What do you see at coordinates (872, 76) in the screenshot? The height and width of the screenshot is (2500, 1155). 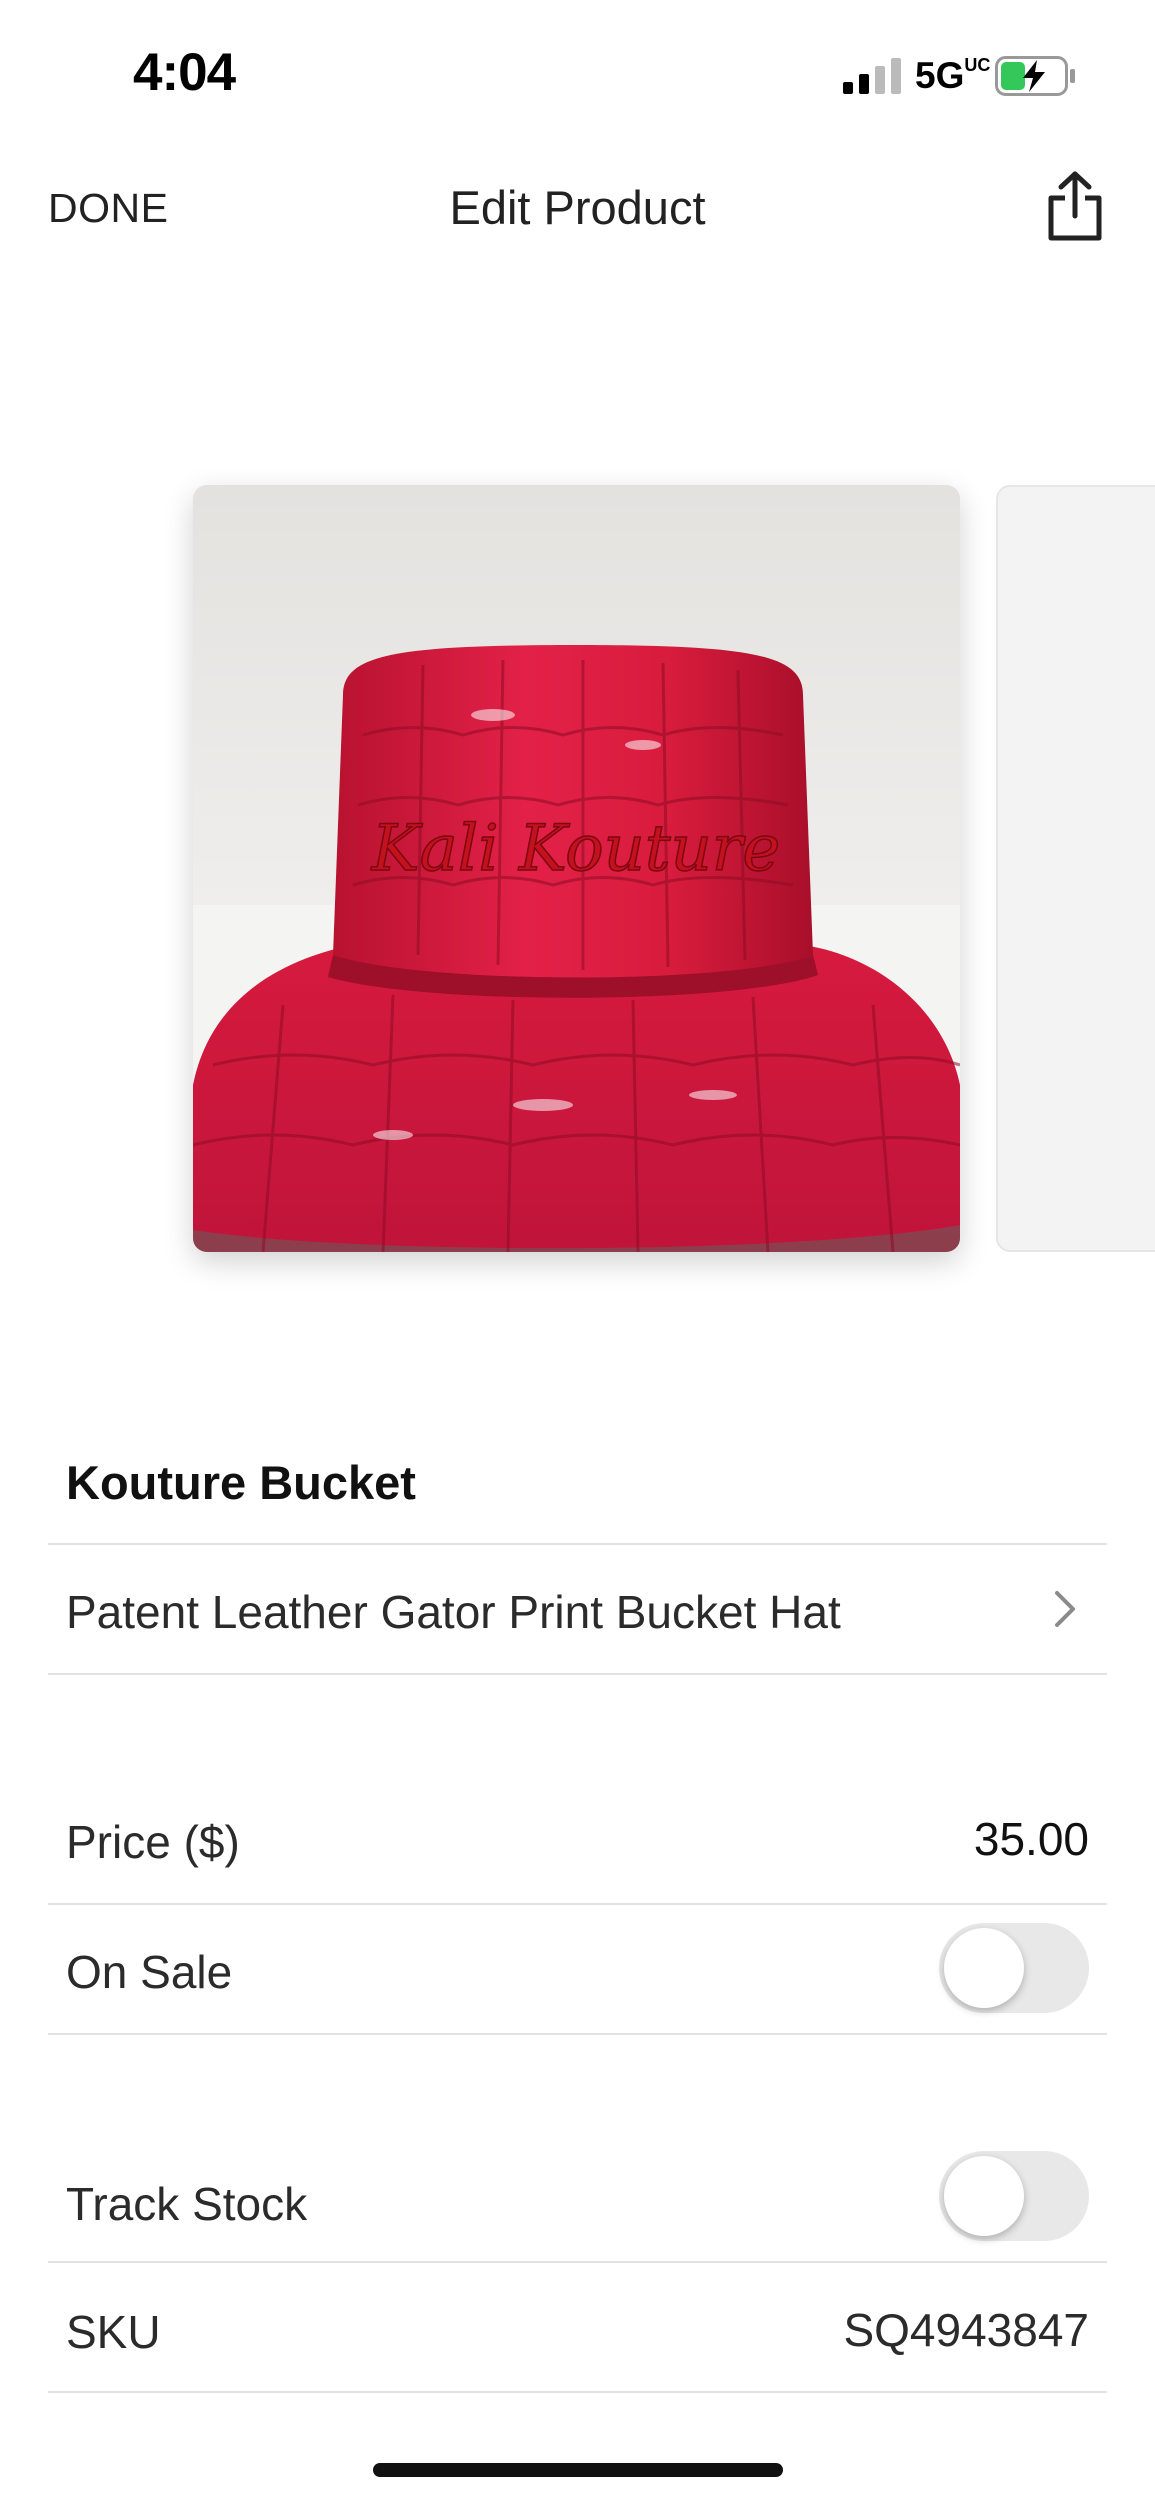 I see `signal-icon` at bounding box center [872, 76].